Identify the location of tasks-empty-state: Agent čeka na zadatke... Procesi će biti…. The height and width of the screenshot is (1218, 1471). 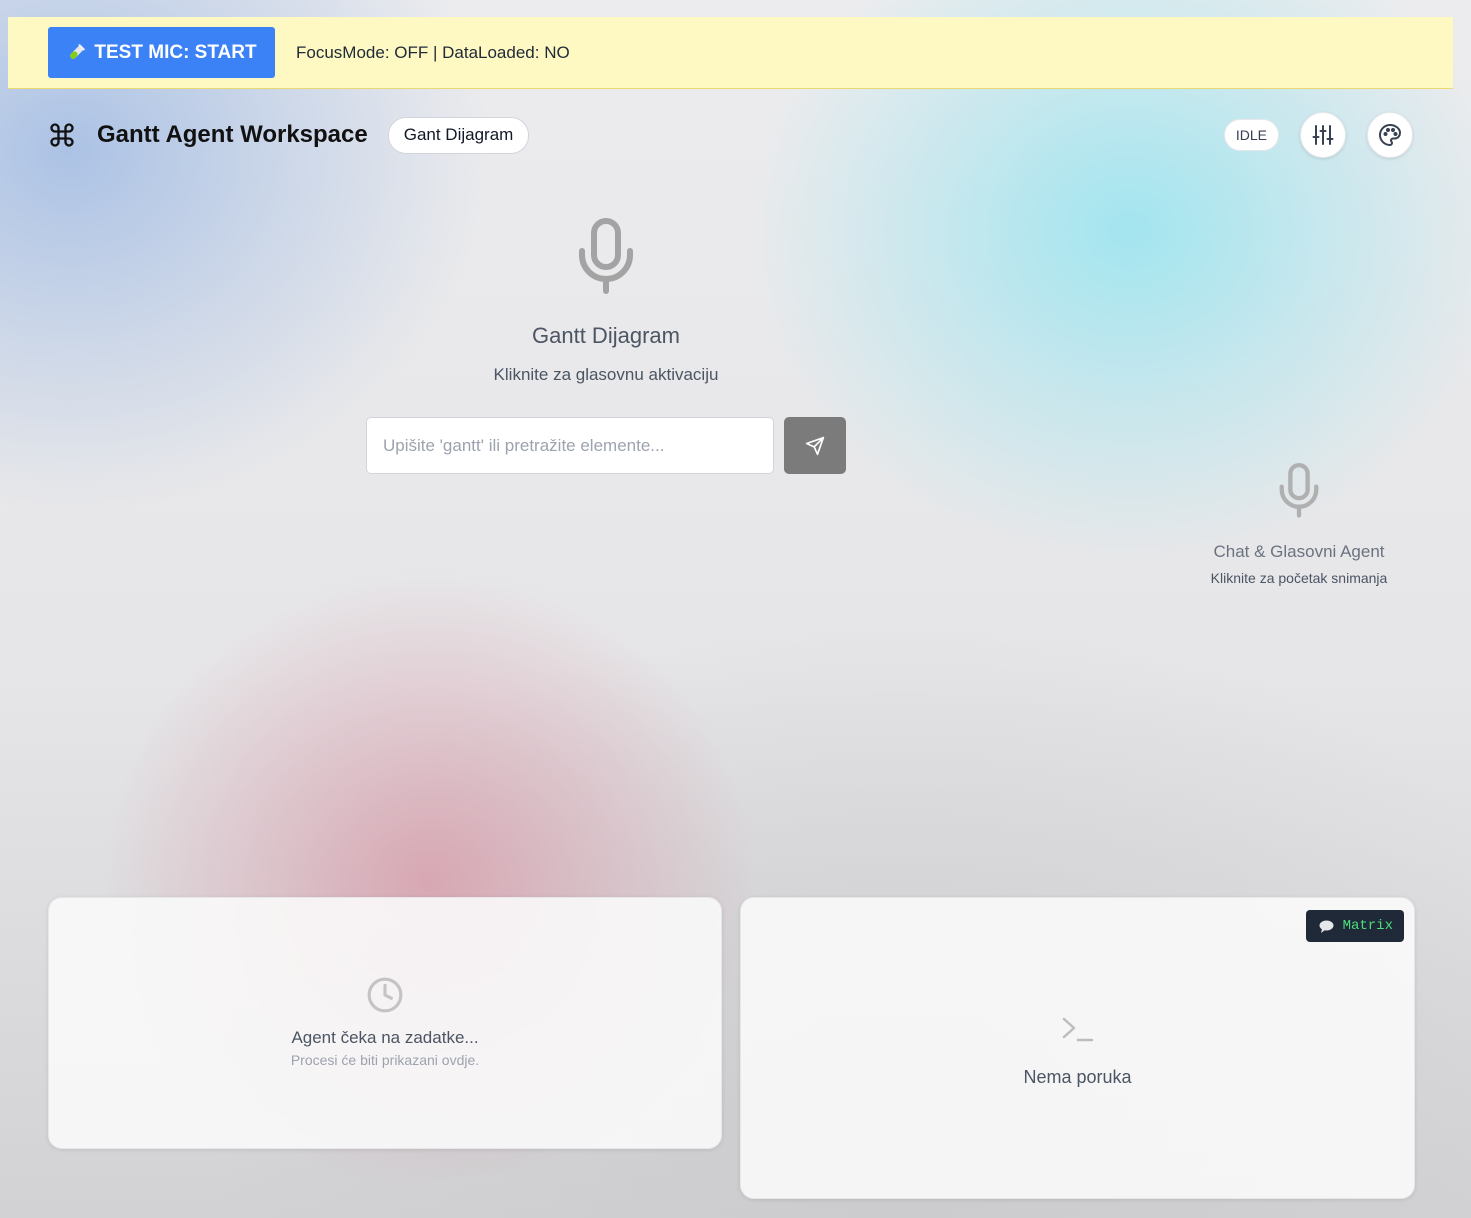
(385, 1022).